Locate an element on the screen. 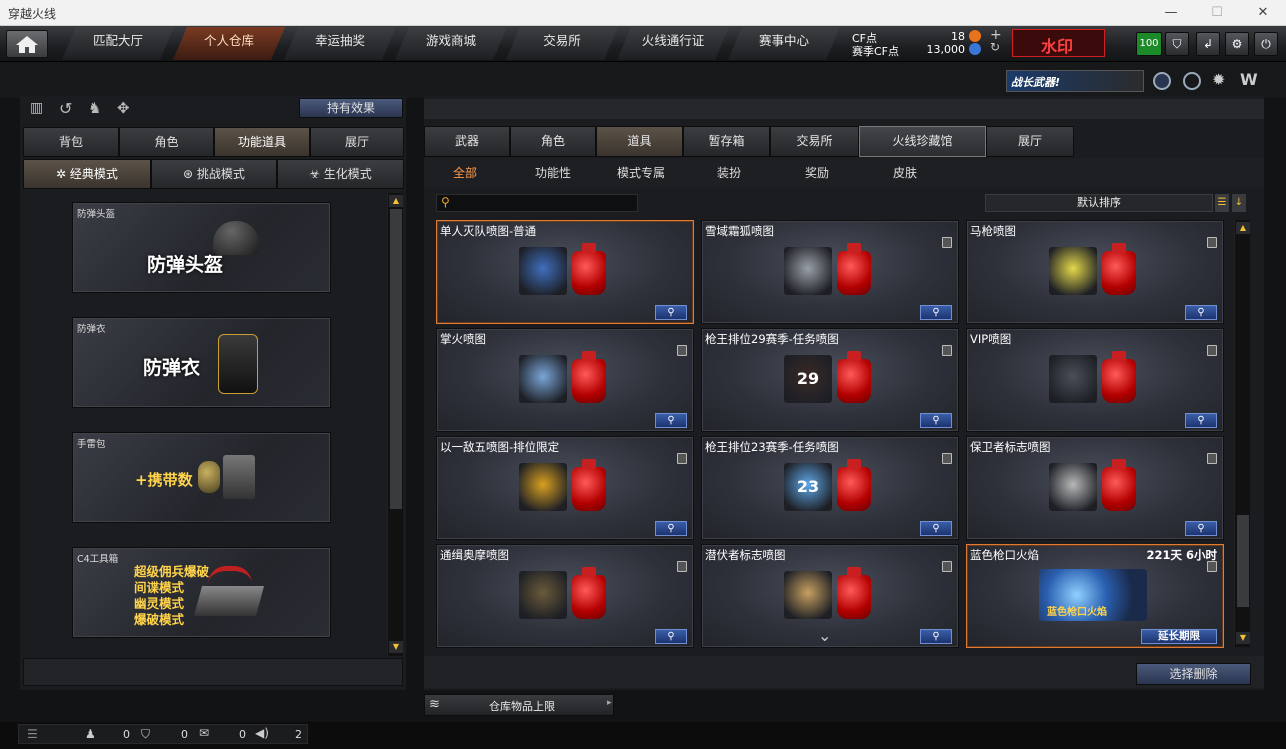 Image resolution: width=1286 pixels, height=749 pixels. refresh-icon: ↻ is located at coordinates (995, 47).